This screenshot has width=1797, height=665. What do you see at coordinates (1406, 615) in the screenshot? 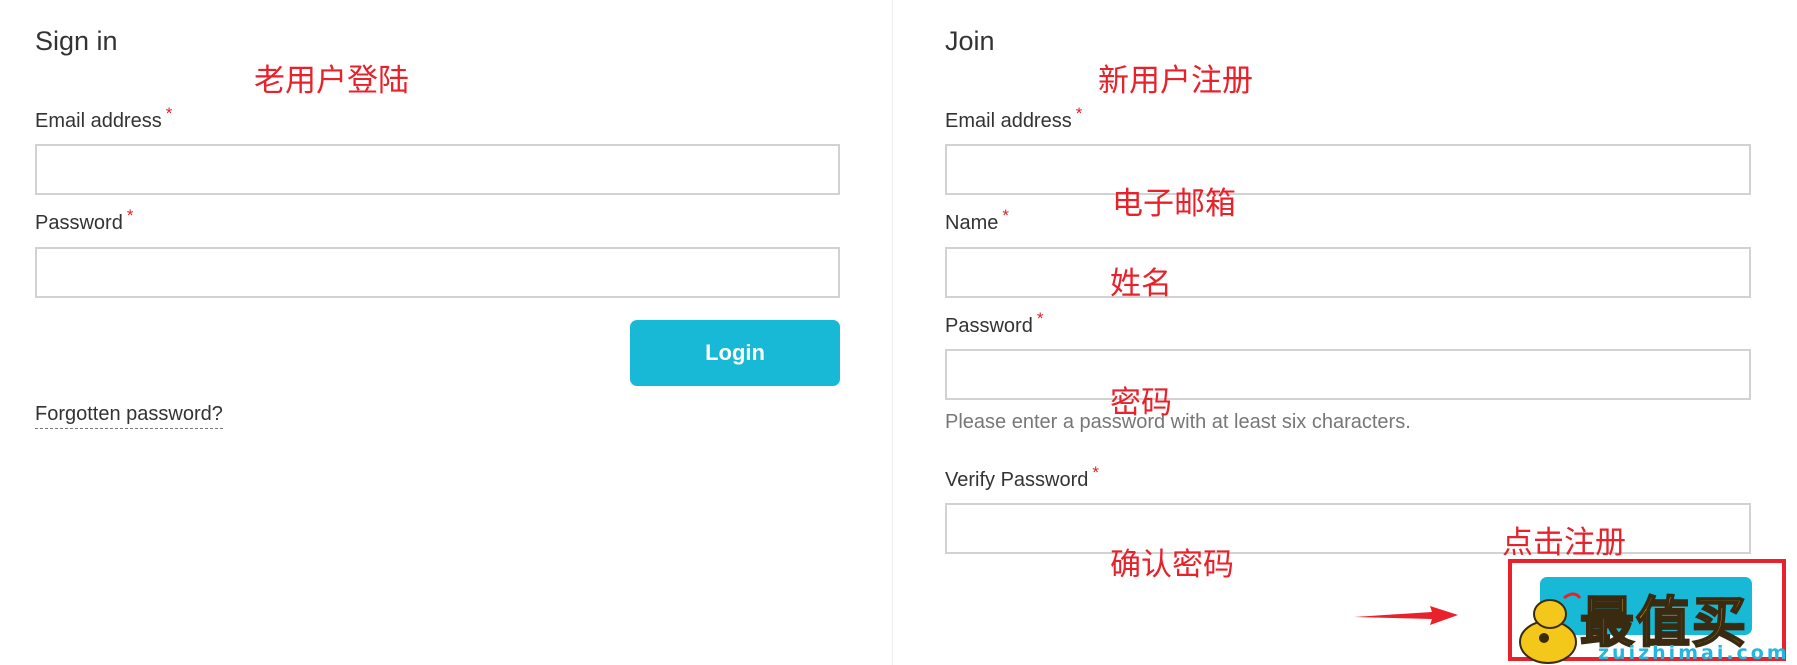
I see `arrow-right-icon` at bounding box center [1406, 615].